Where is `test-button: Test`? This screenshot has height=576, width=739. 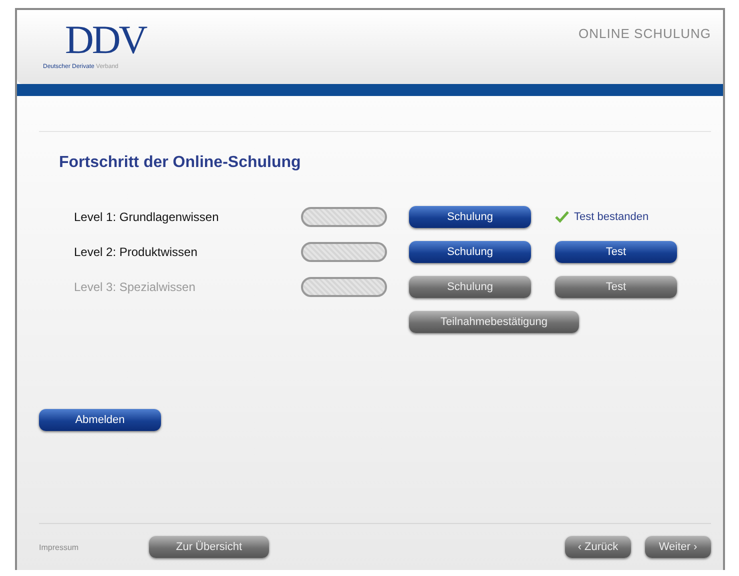 test-button: Test is located at coordinates (616, 252).